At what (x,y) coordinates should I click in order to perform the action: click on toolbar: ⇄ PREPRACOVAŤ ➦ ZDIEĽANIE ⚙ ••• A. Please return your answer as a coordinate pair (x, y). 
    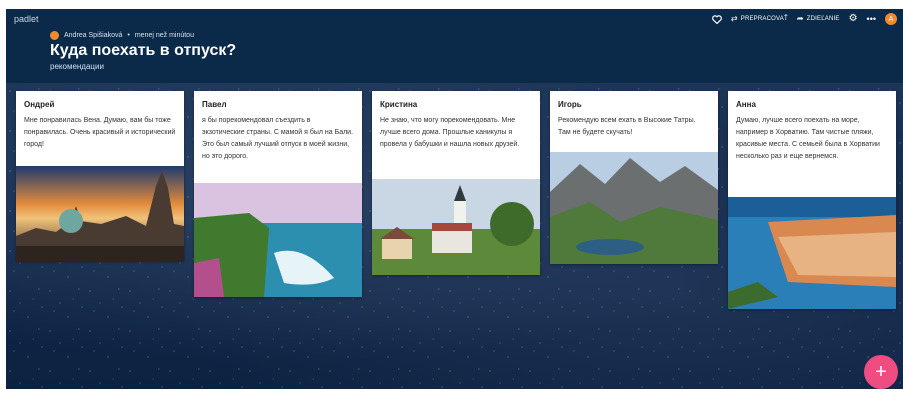
    Looking at the image, I should click on (804, 19).